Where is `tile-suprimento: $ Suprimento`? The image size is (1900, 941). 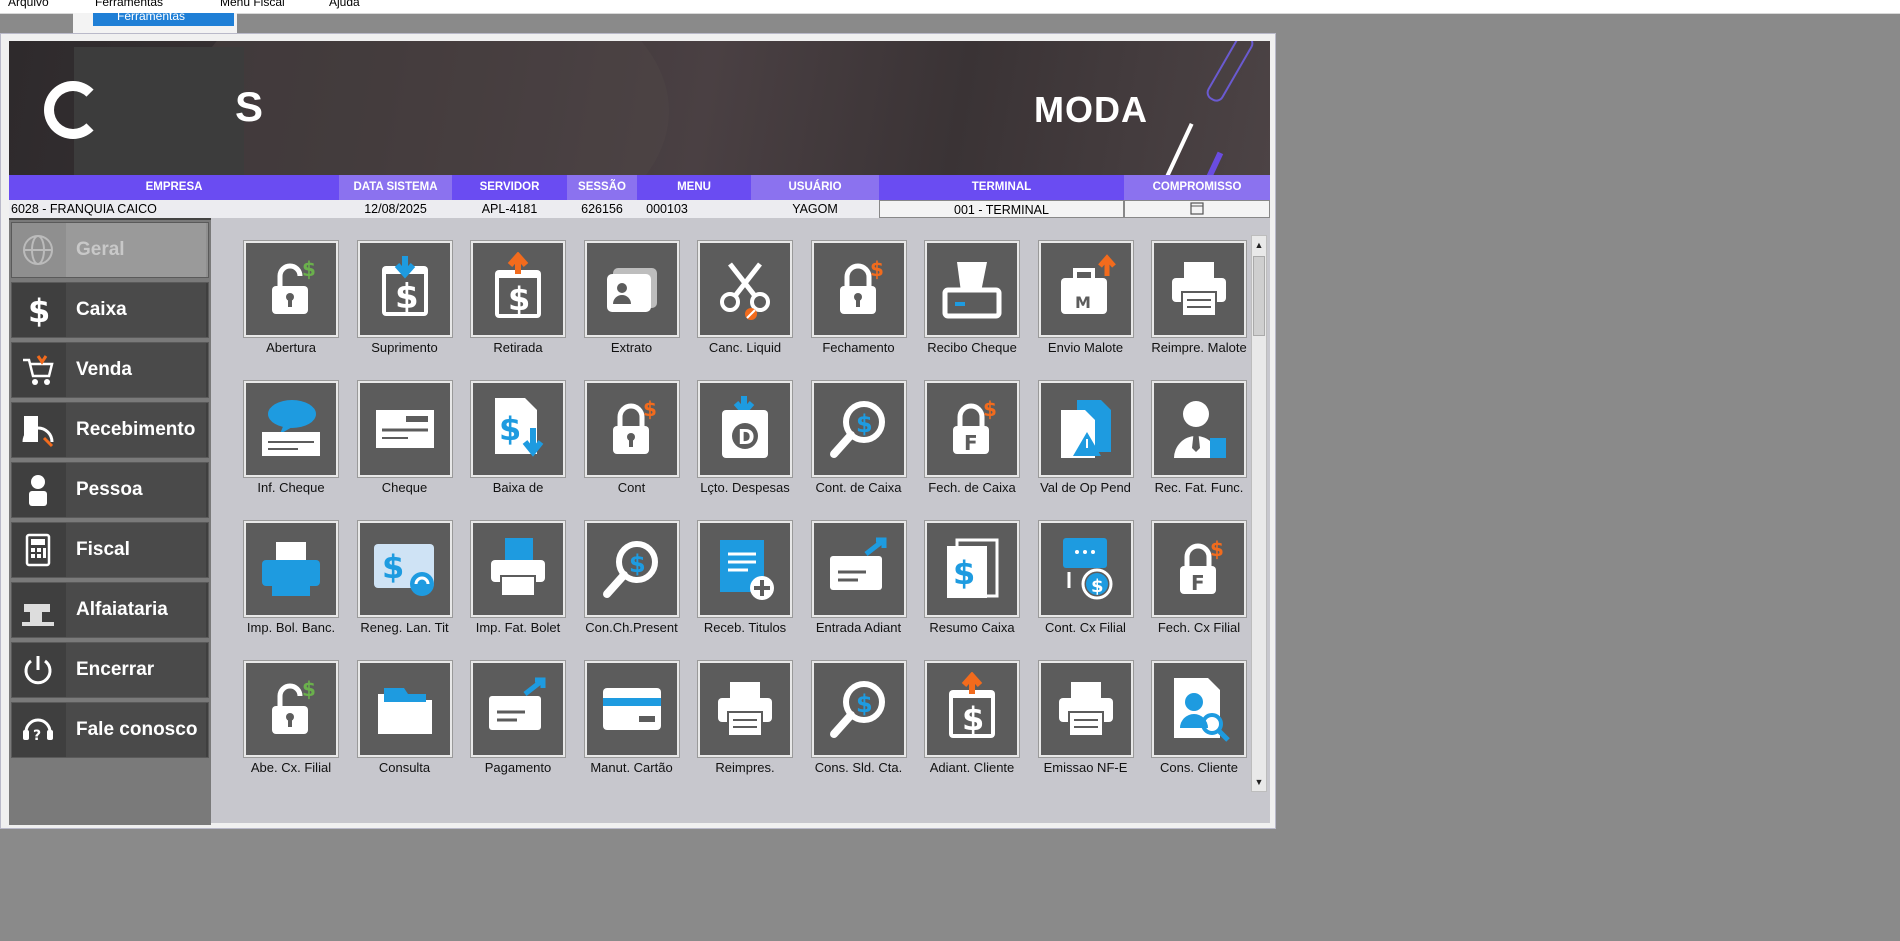
tile-suprimento: $ Suprimento is located at coordinates (398, 301).